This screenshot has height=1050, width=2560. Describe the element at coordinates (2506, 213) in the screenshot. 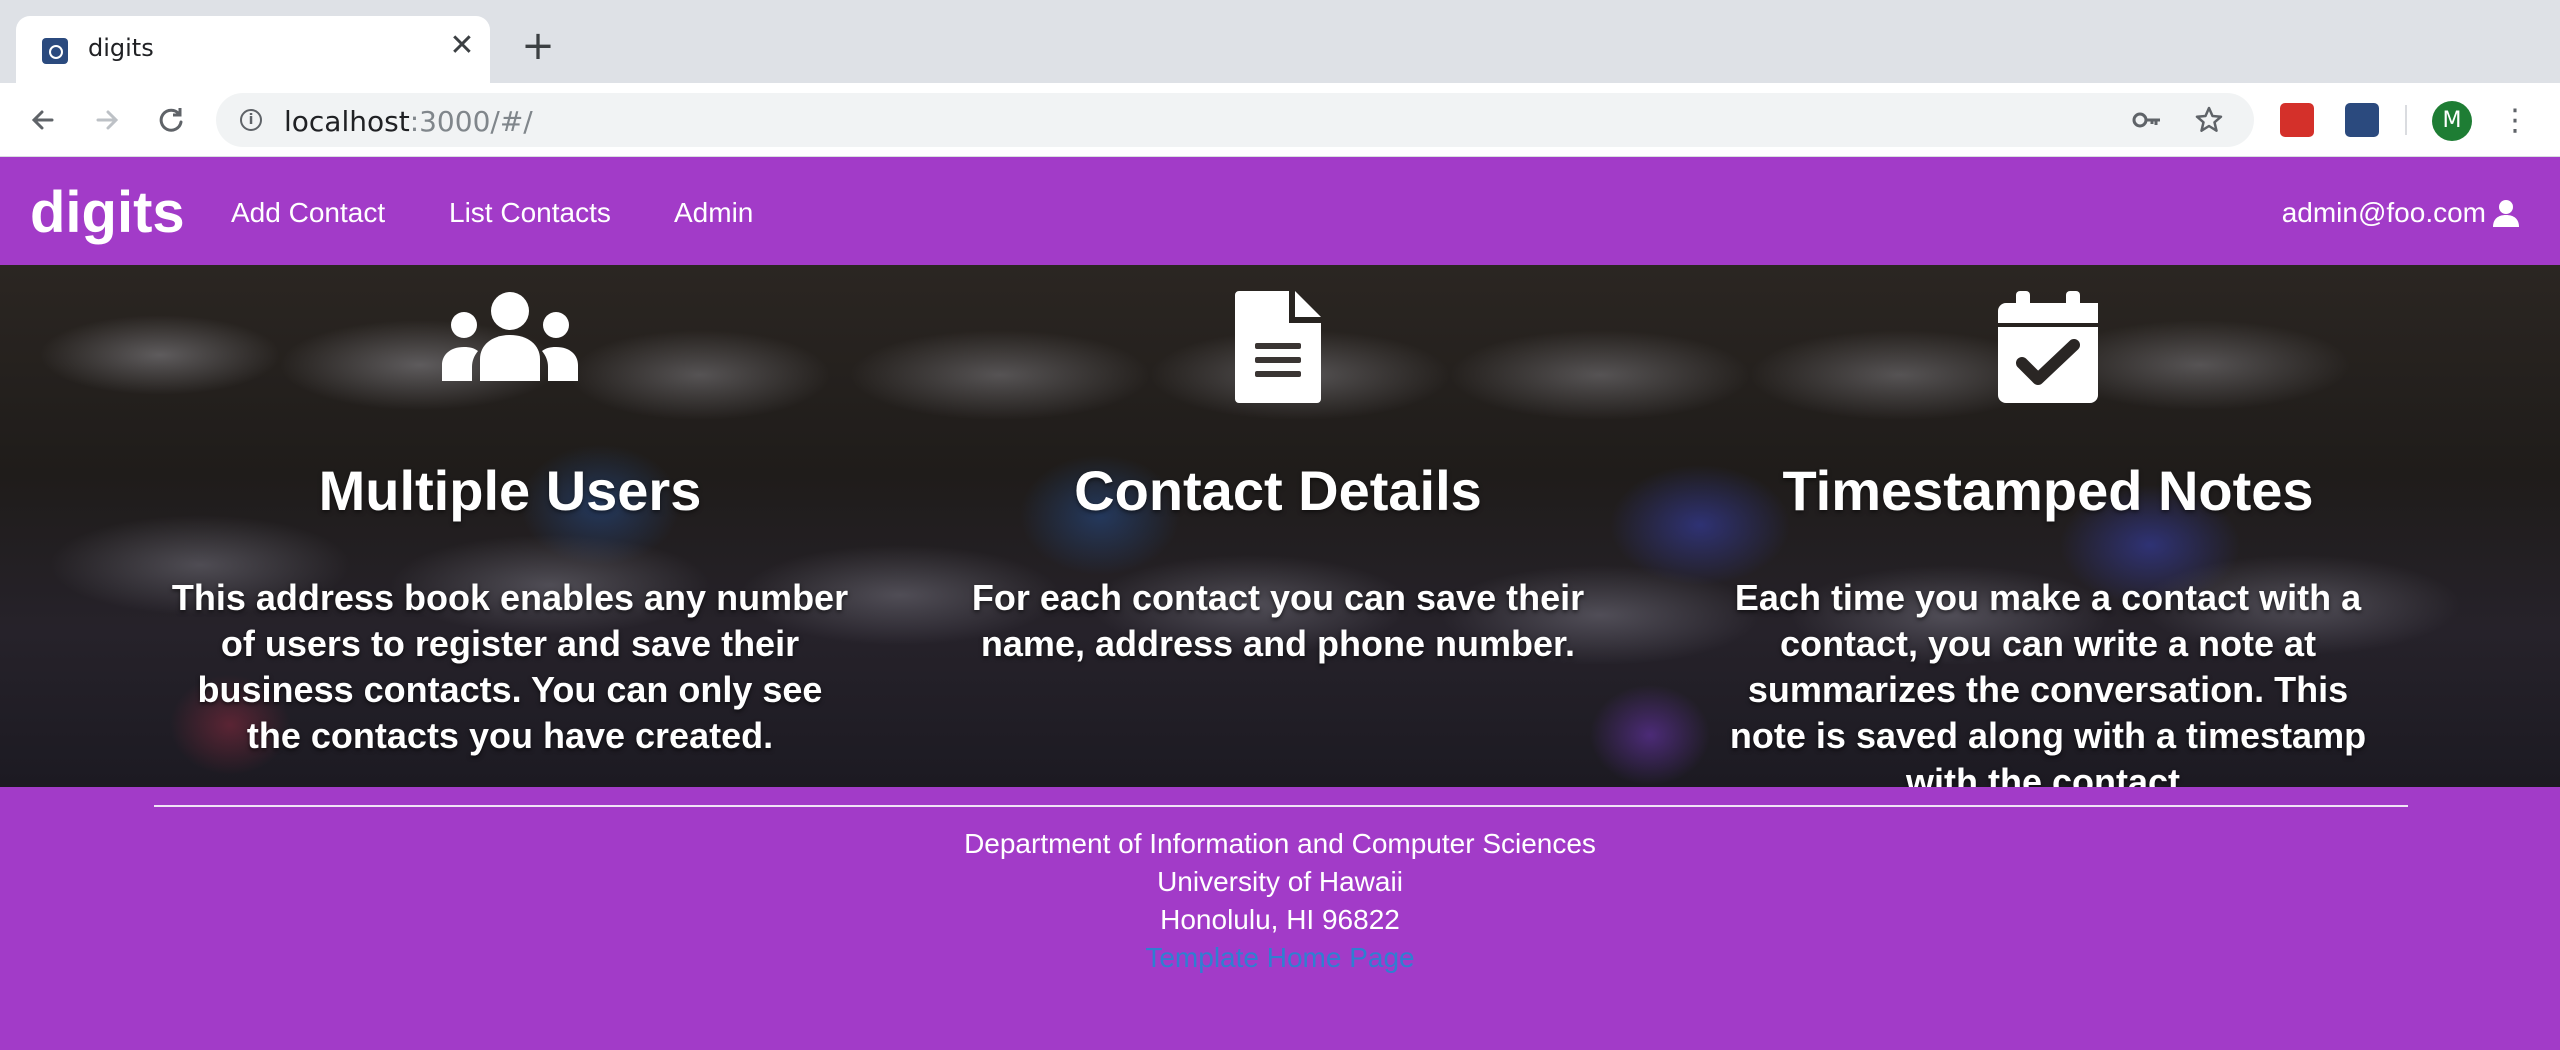

I see `user-icon` at that location.